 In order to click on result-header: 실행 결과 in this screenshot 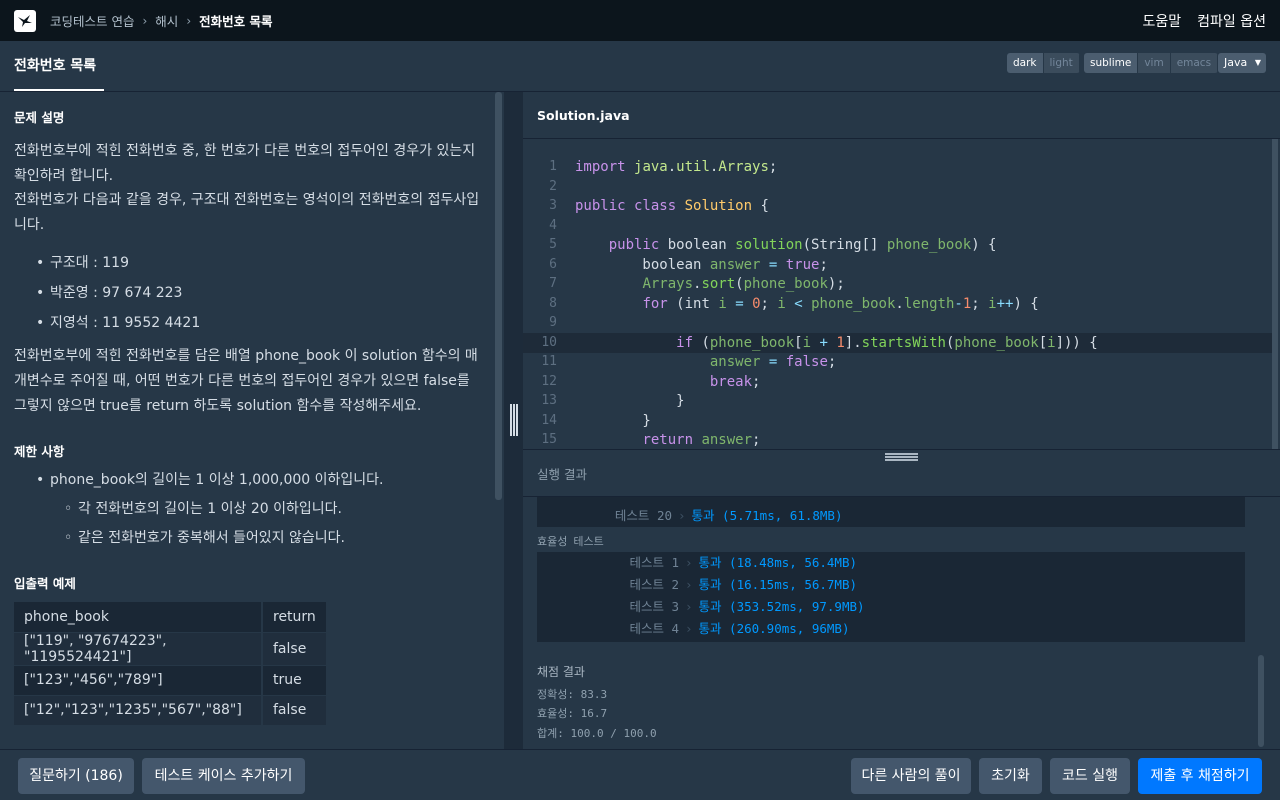, I will do `click(901, 473)`.